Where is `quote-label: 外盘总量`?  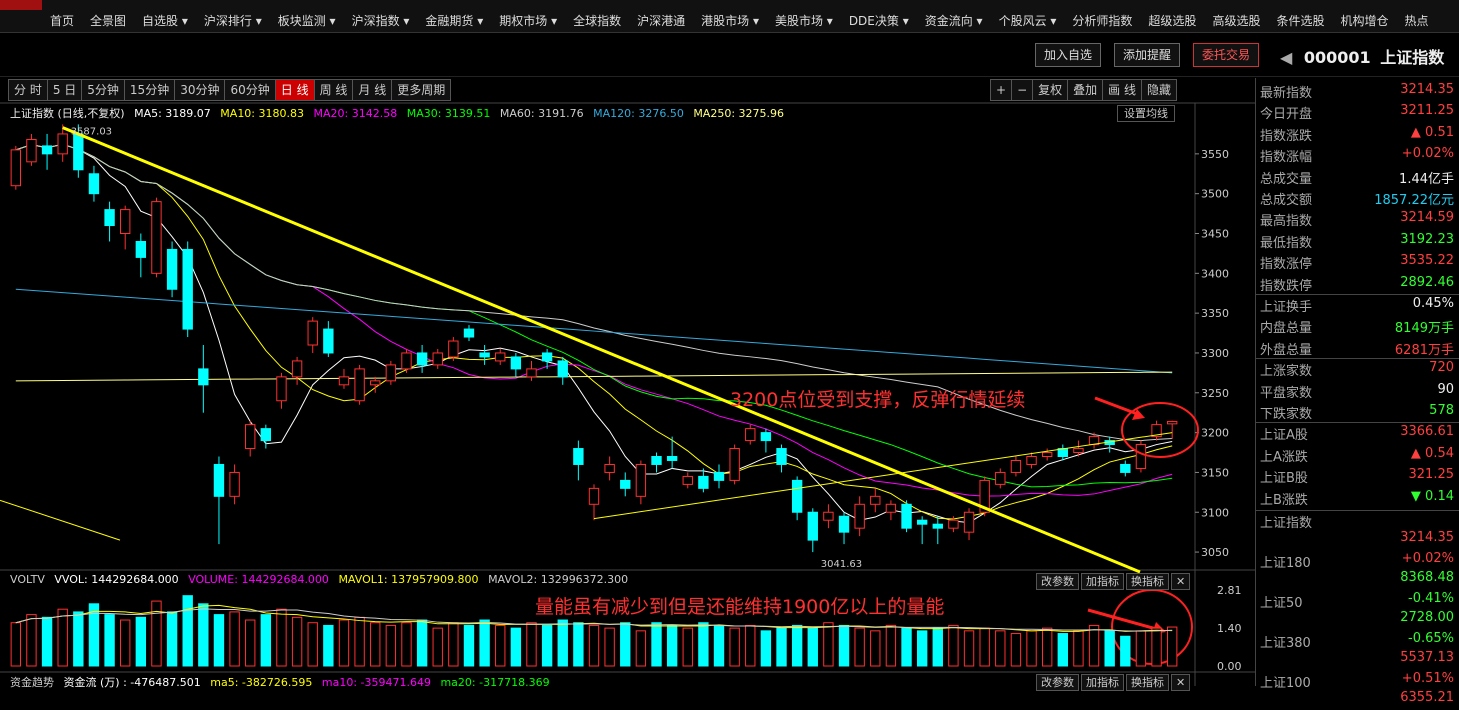
quote-label: 外盘总量 is located at coordinates (1286, 350).